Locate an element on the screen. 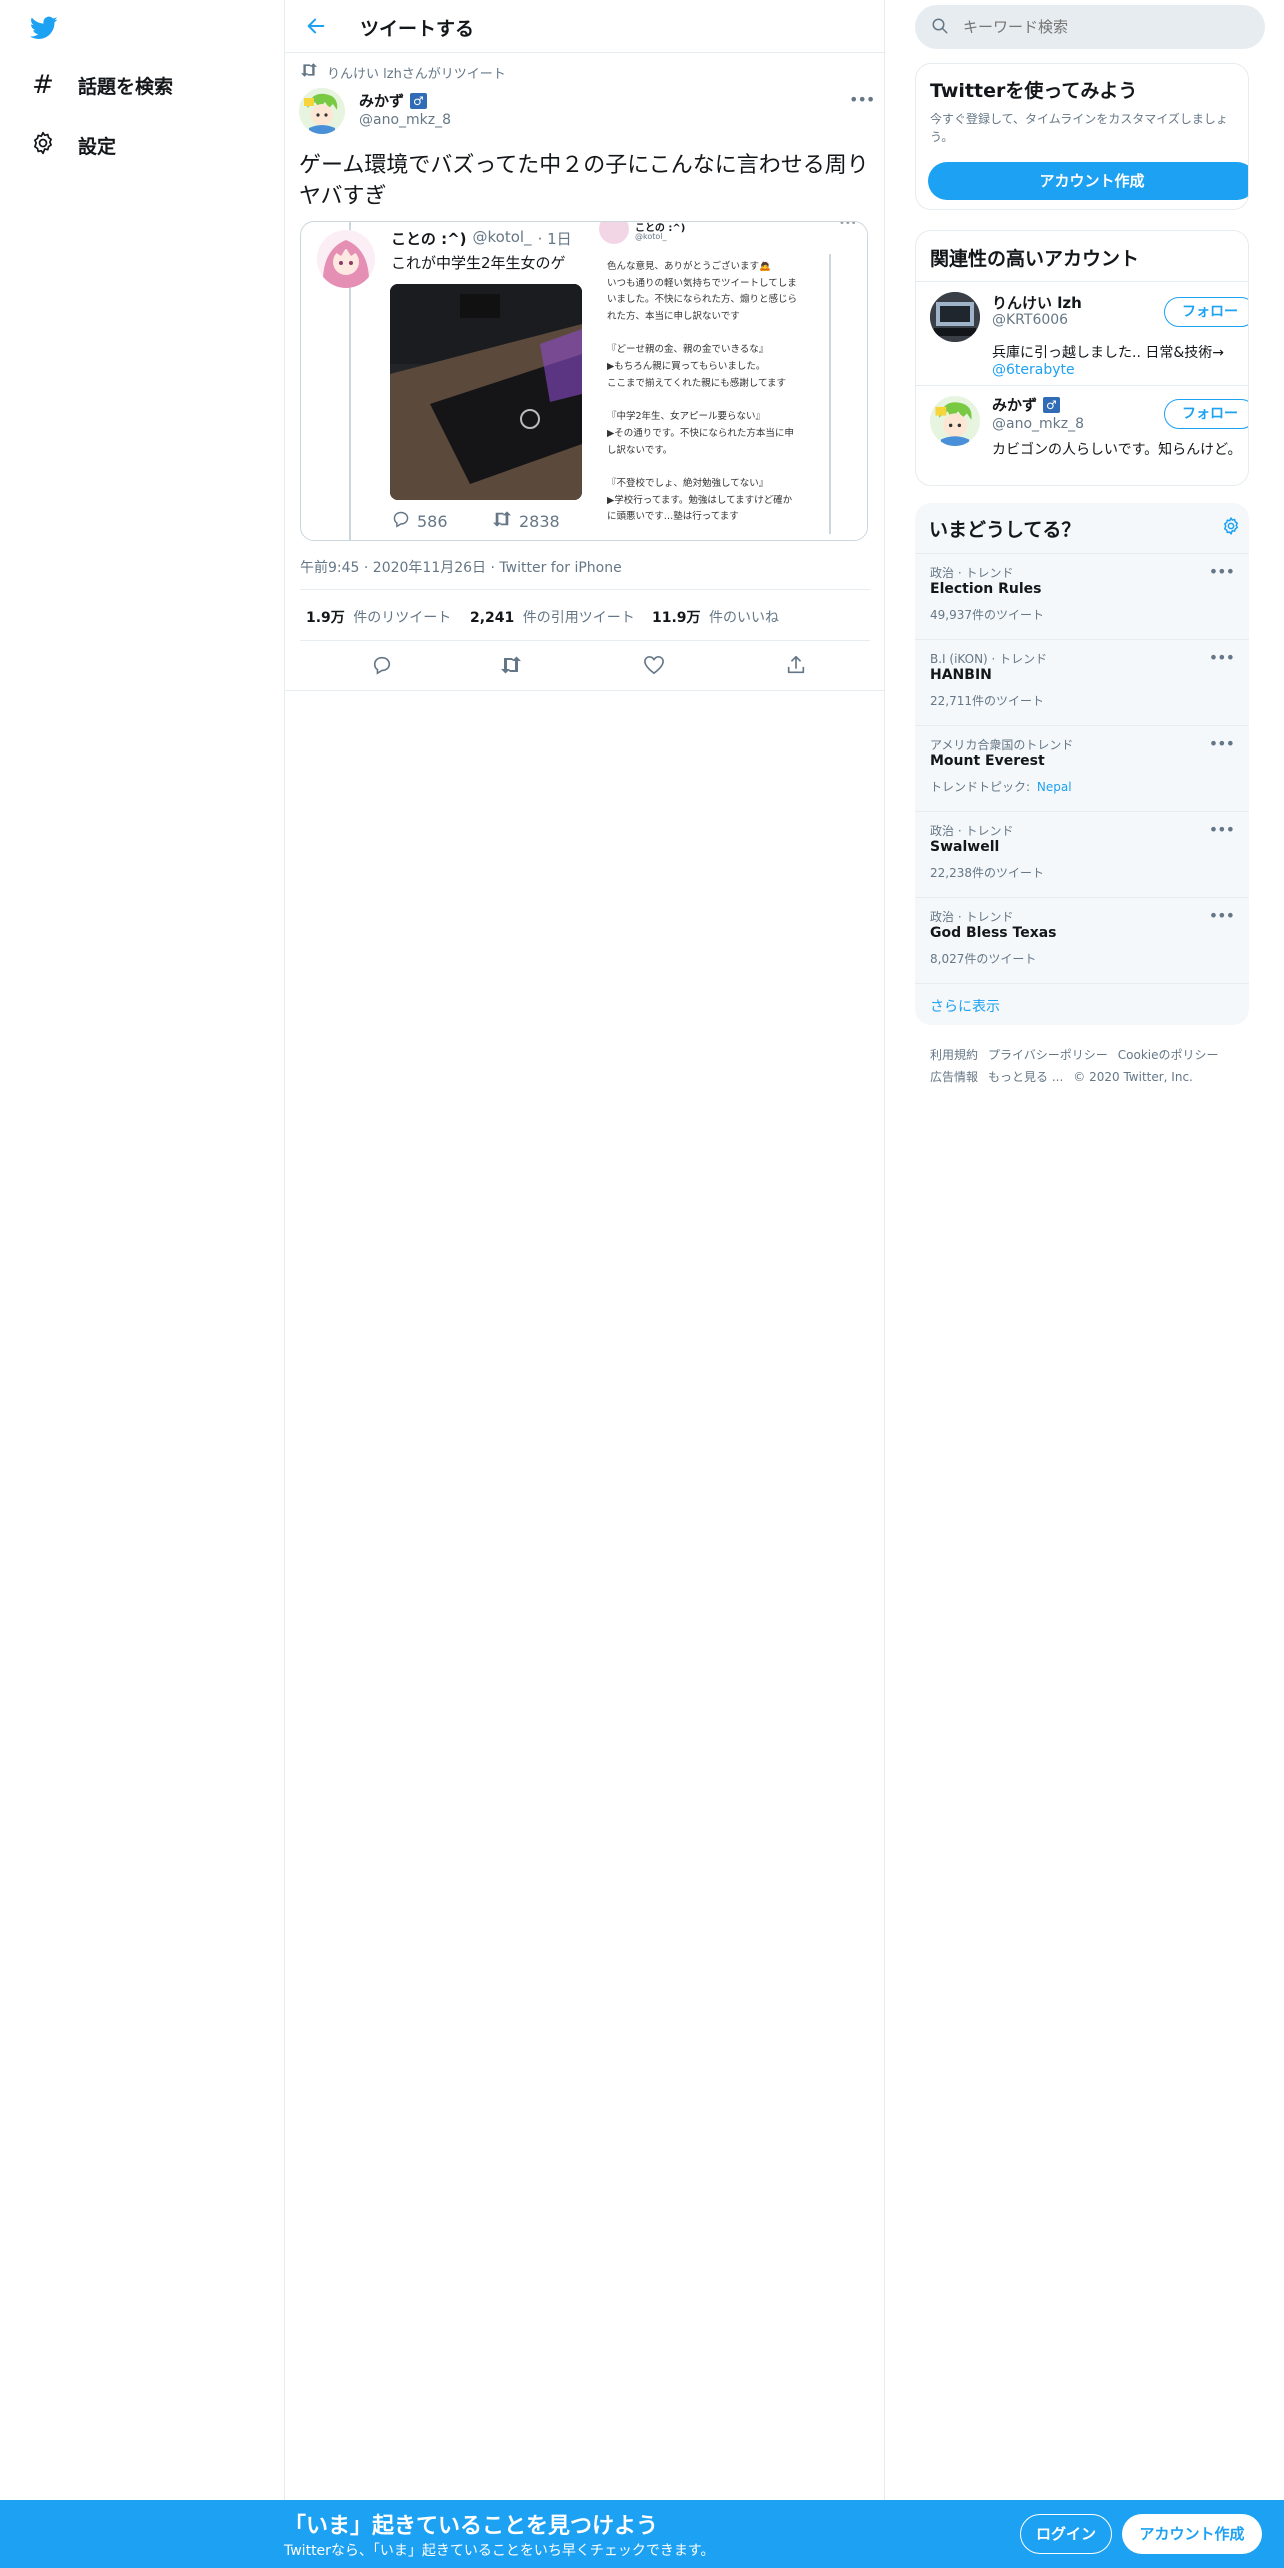  related-bio-link: @6terabyte is located at coordinates (1033, 370).